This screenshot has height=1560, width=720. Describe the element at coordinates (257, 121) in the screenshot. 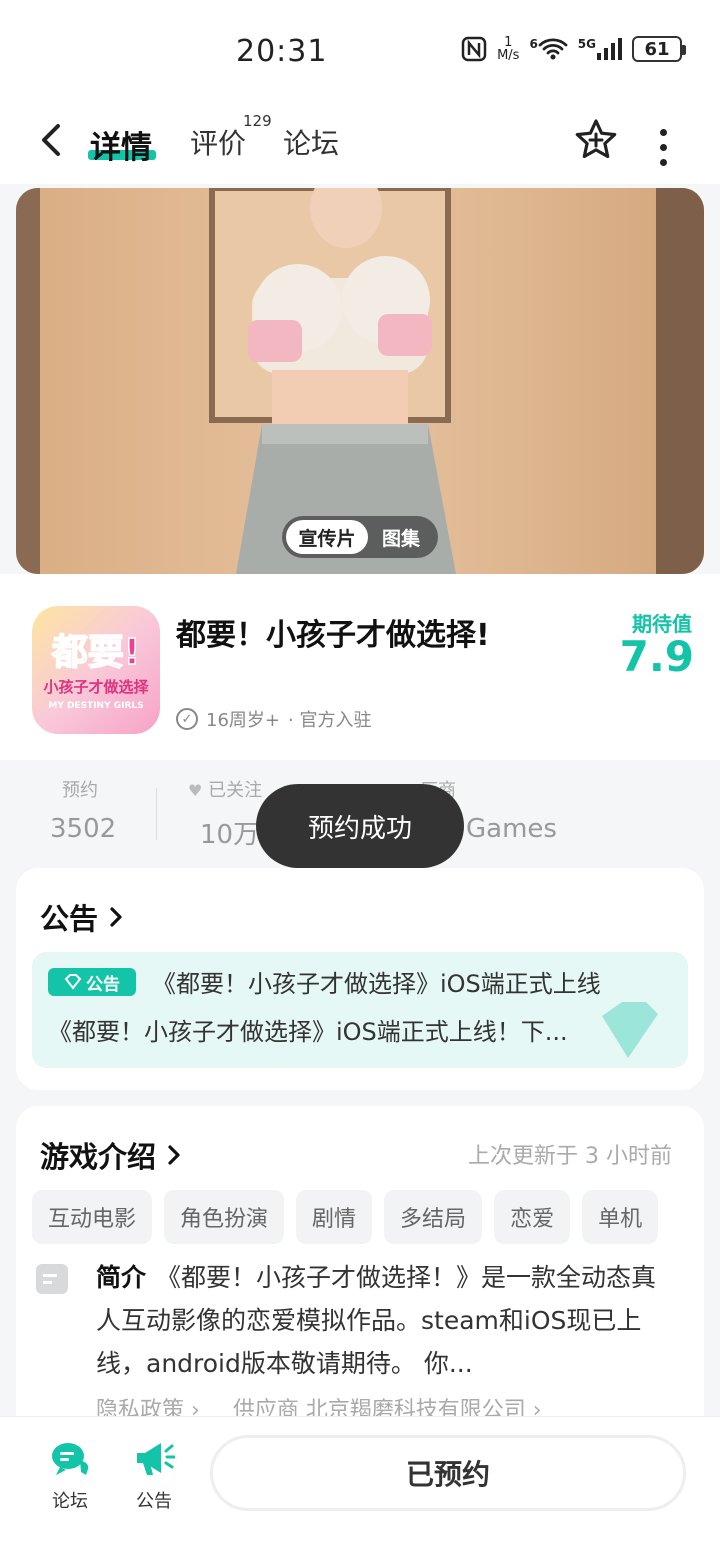

I see `reviews-count: 129` at that location.